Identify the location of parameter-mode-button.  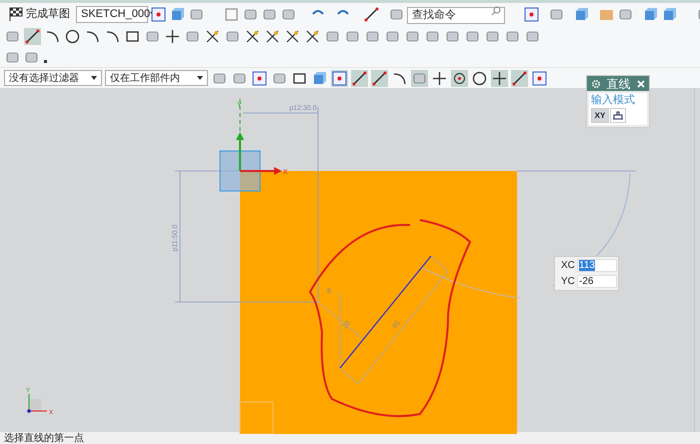
(618, 115).